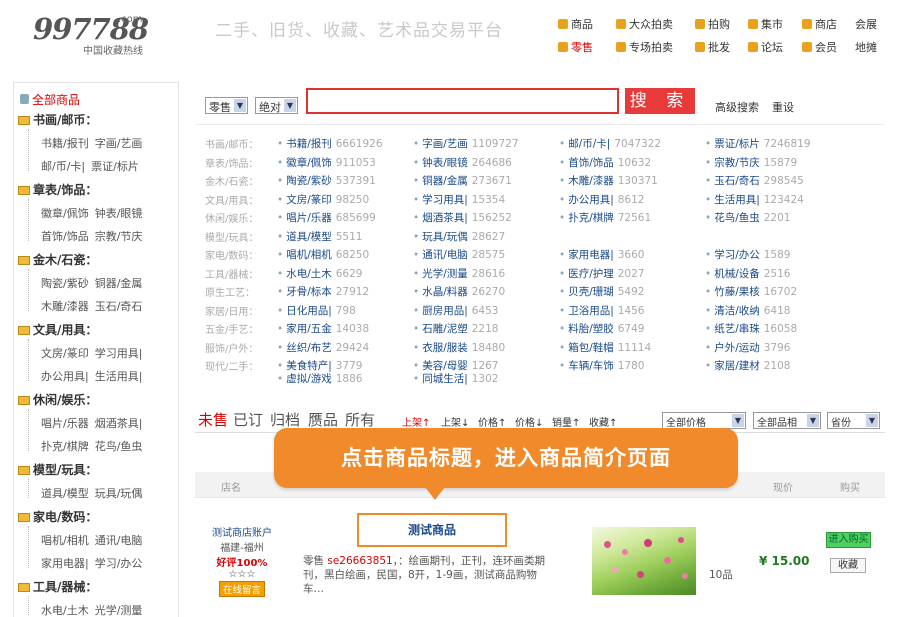 The height and width of the screenshot is (617, 900). What do you see at coordinates (323, 419) in the screenshot?
I see `tab-fake: 赝品` at bounding box center [323, 419].